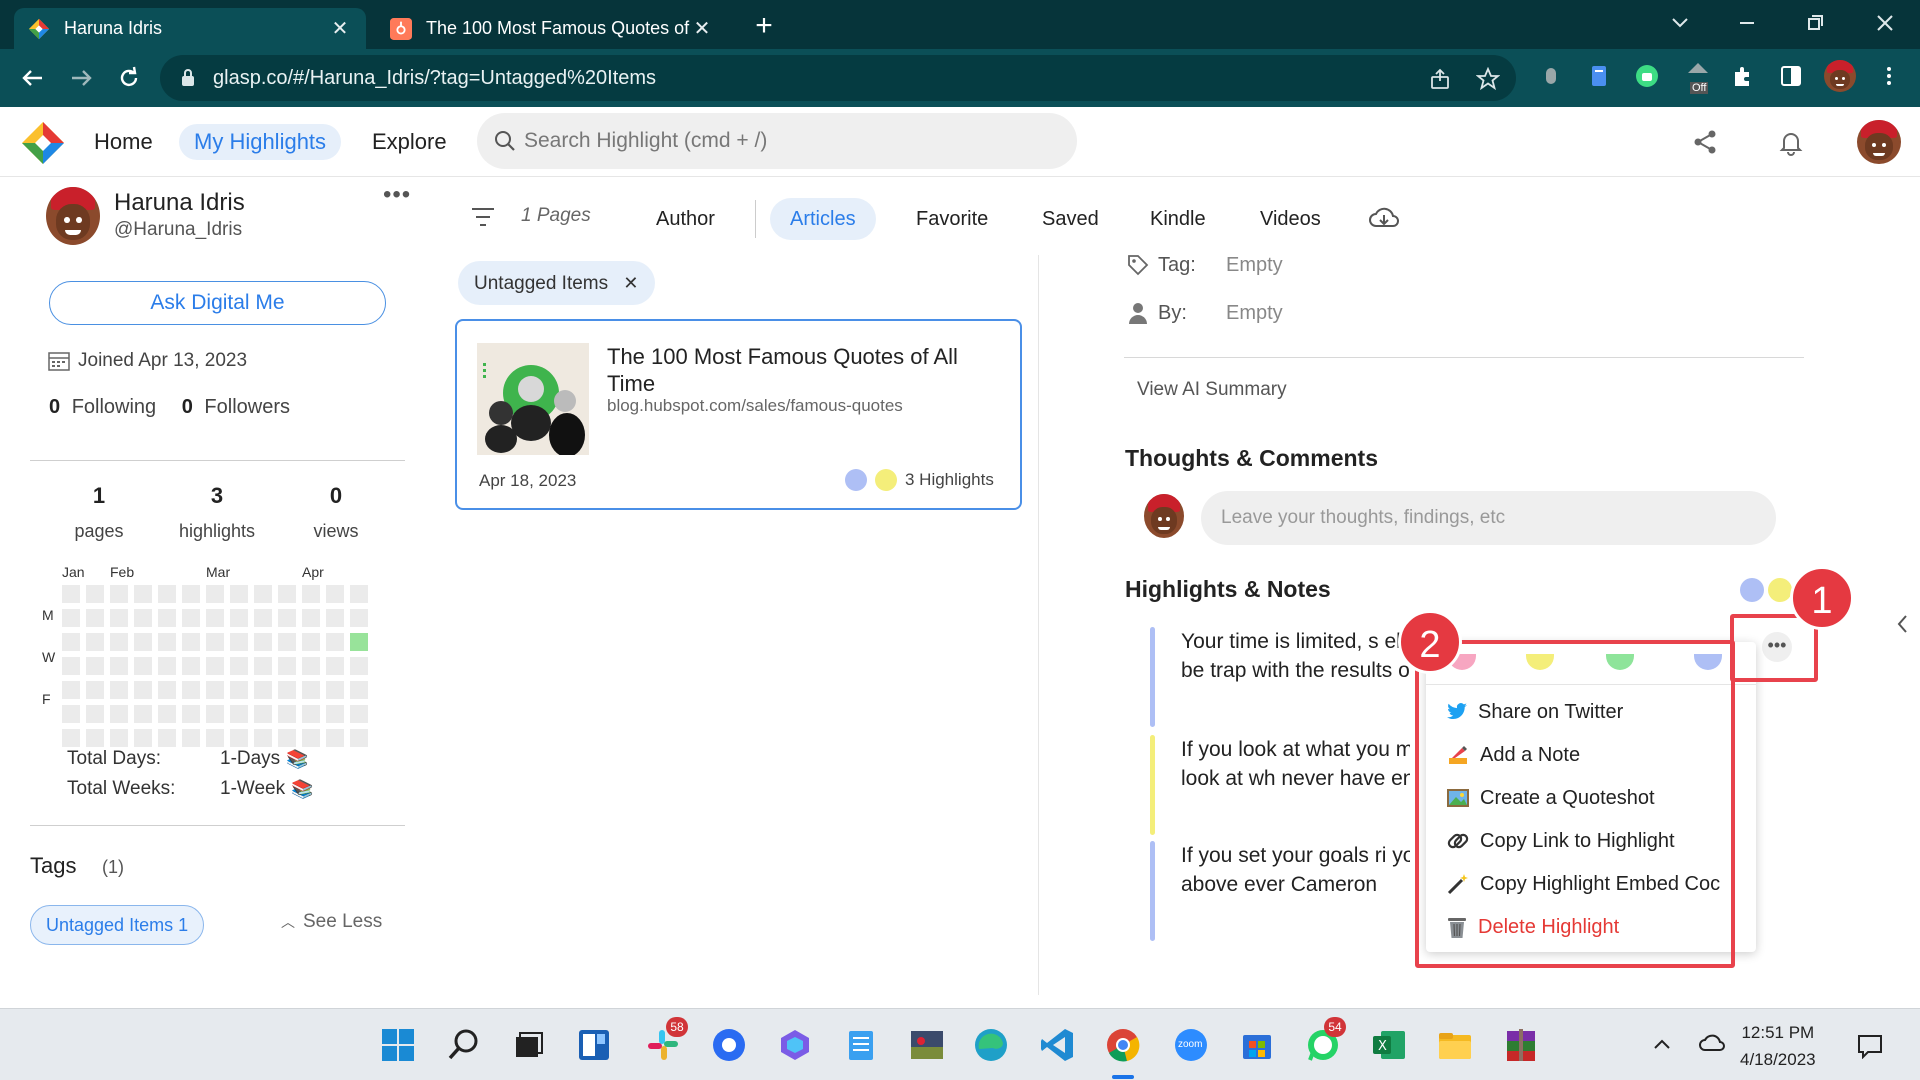 The height and width of the screenshot is (1080, 1920). Describe the element at coordinates (1889, 76) in the screenshot. I see `chrome-menu-icon` at that location.